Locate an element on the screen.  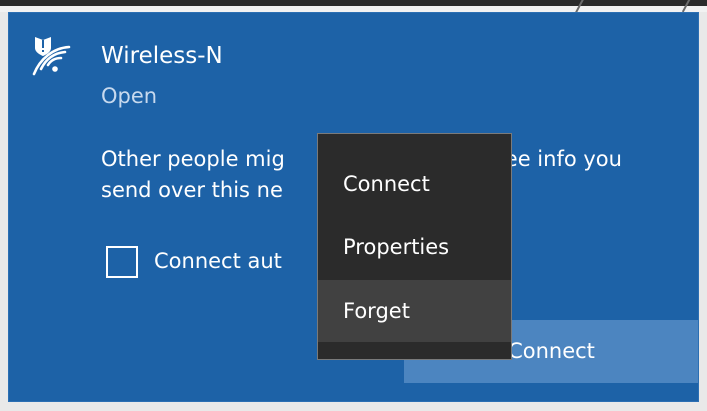
wifi-shield-warning-icon is located at coordinates (51, 56).